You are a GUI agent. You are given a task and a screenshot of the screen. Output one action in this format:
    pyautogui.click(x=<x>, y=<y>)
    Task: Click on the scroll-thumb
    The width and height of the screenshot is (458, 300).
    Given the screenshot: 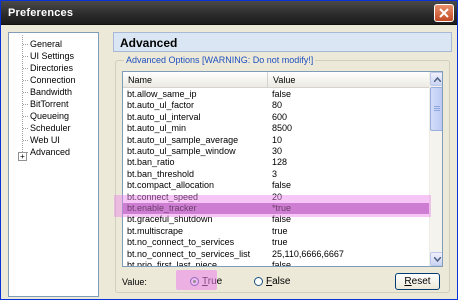 What is the action you would take?
    pyautogui.click(x=436, y=109)
    